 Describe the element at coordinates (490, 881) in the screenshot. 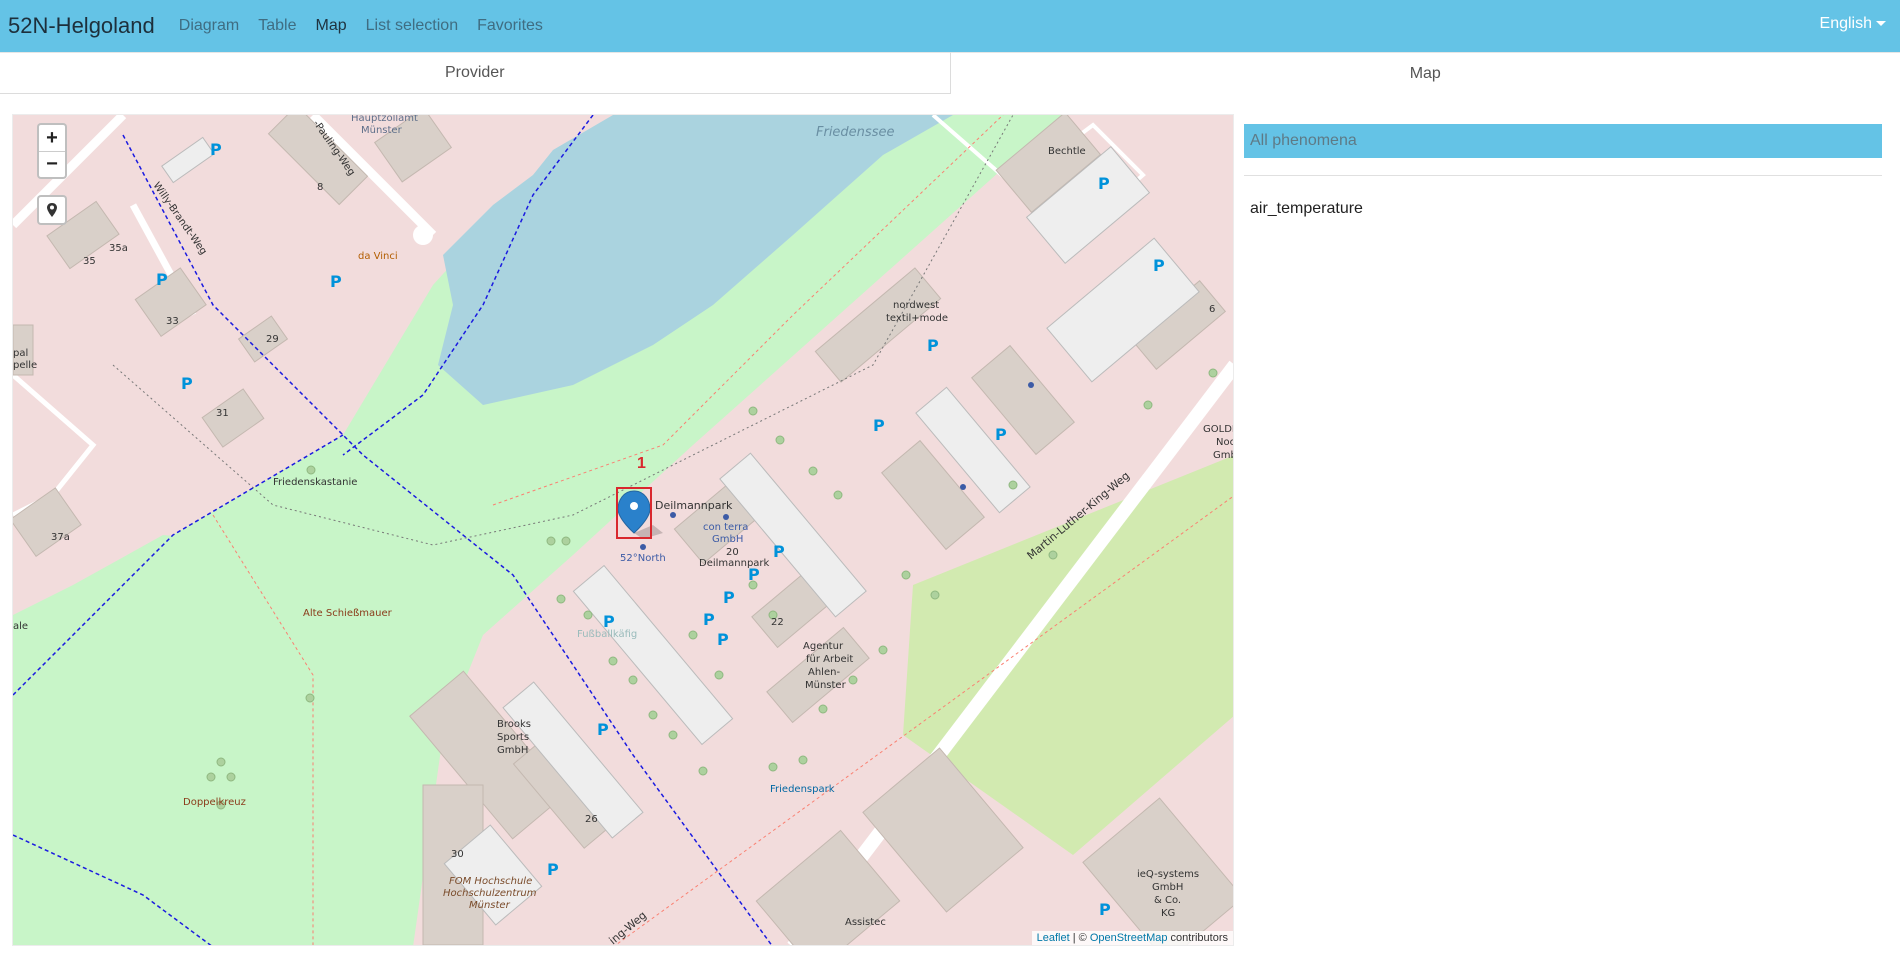

I see `svg-text: FOM Hochschule` at that location.